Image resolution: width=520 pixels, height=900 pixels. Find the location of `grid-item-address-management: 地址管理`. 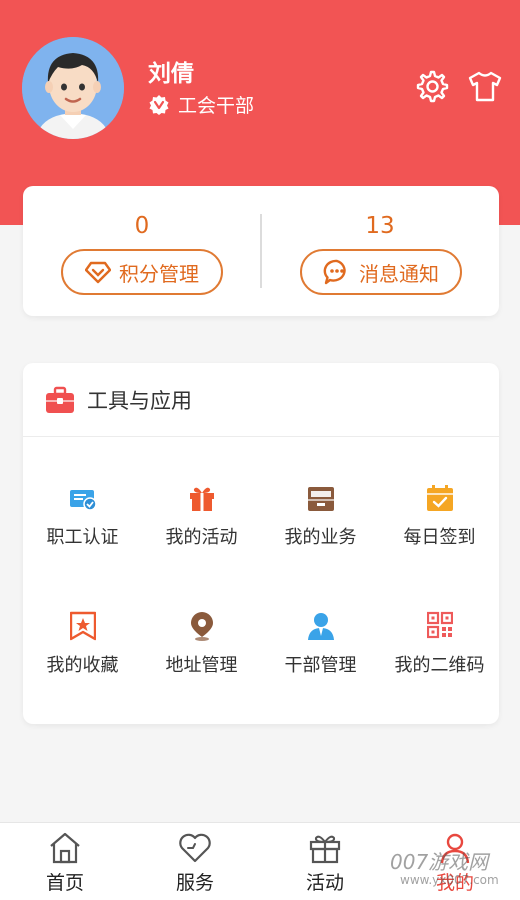

grid-item-address-management: 地址管理 is located at coordinates (201, 661).